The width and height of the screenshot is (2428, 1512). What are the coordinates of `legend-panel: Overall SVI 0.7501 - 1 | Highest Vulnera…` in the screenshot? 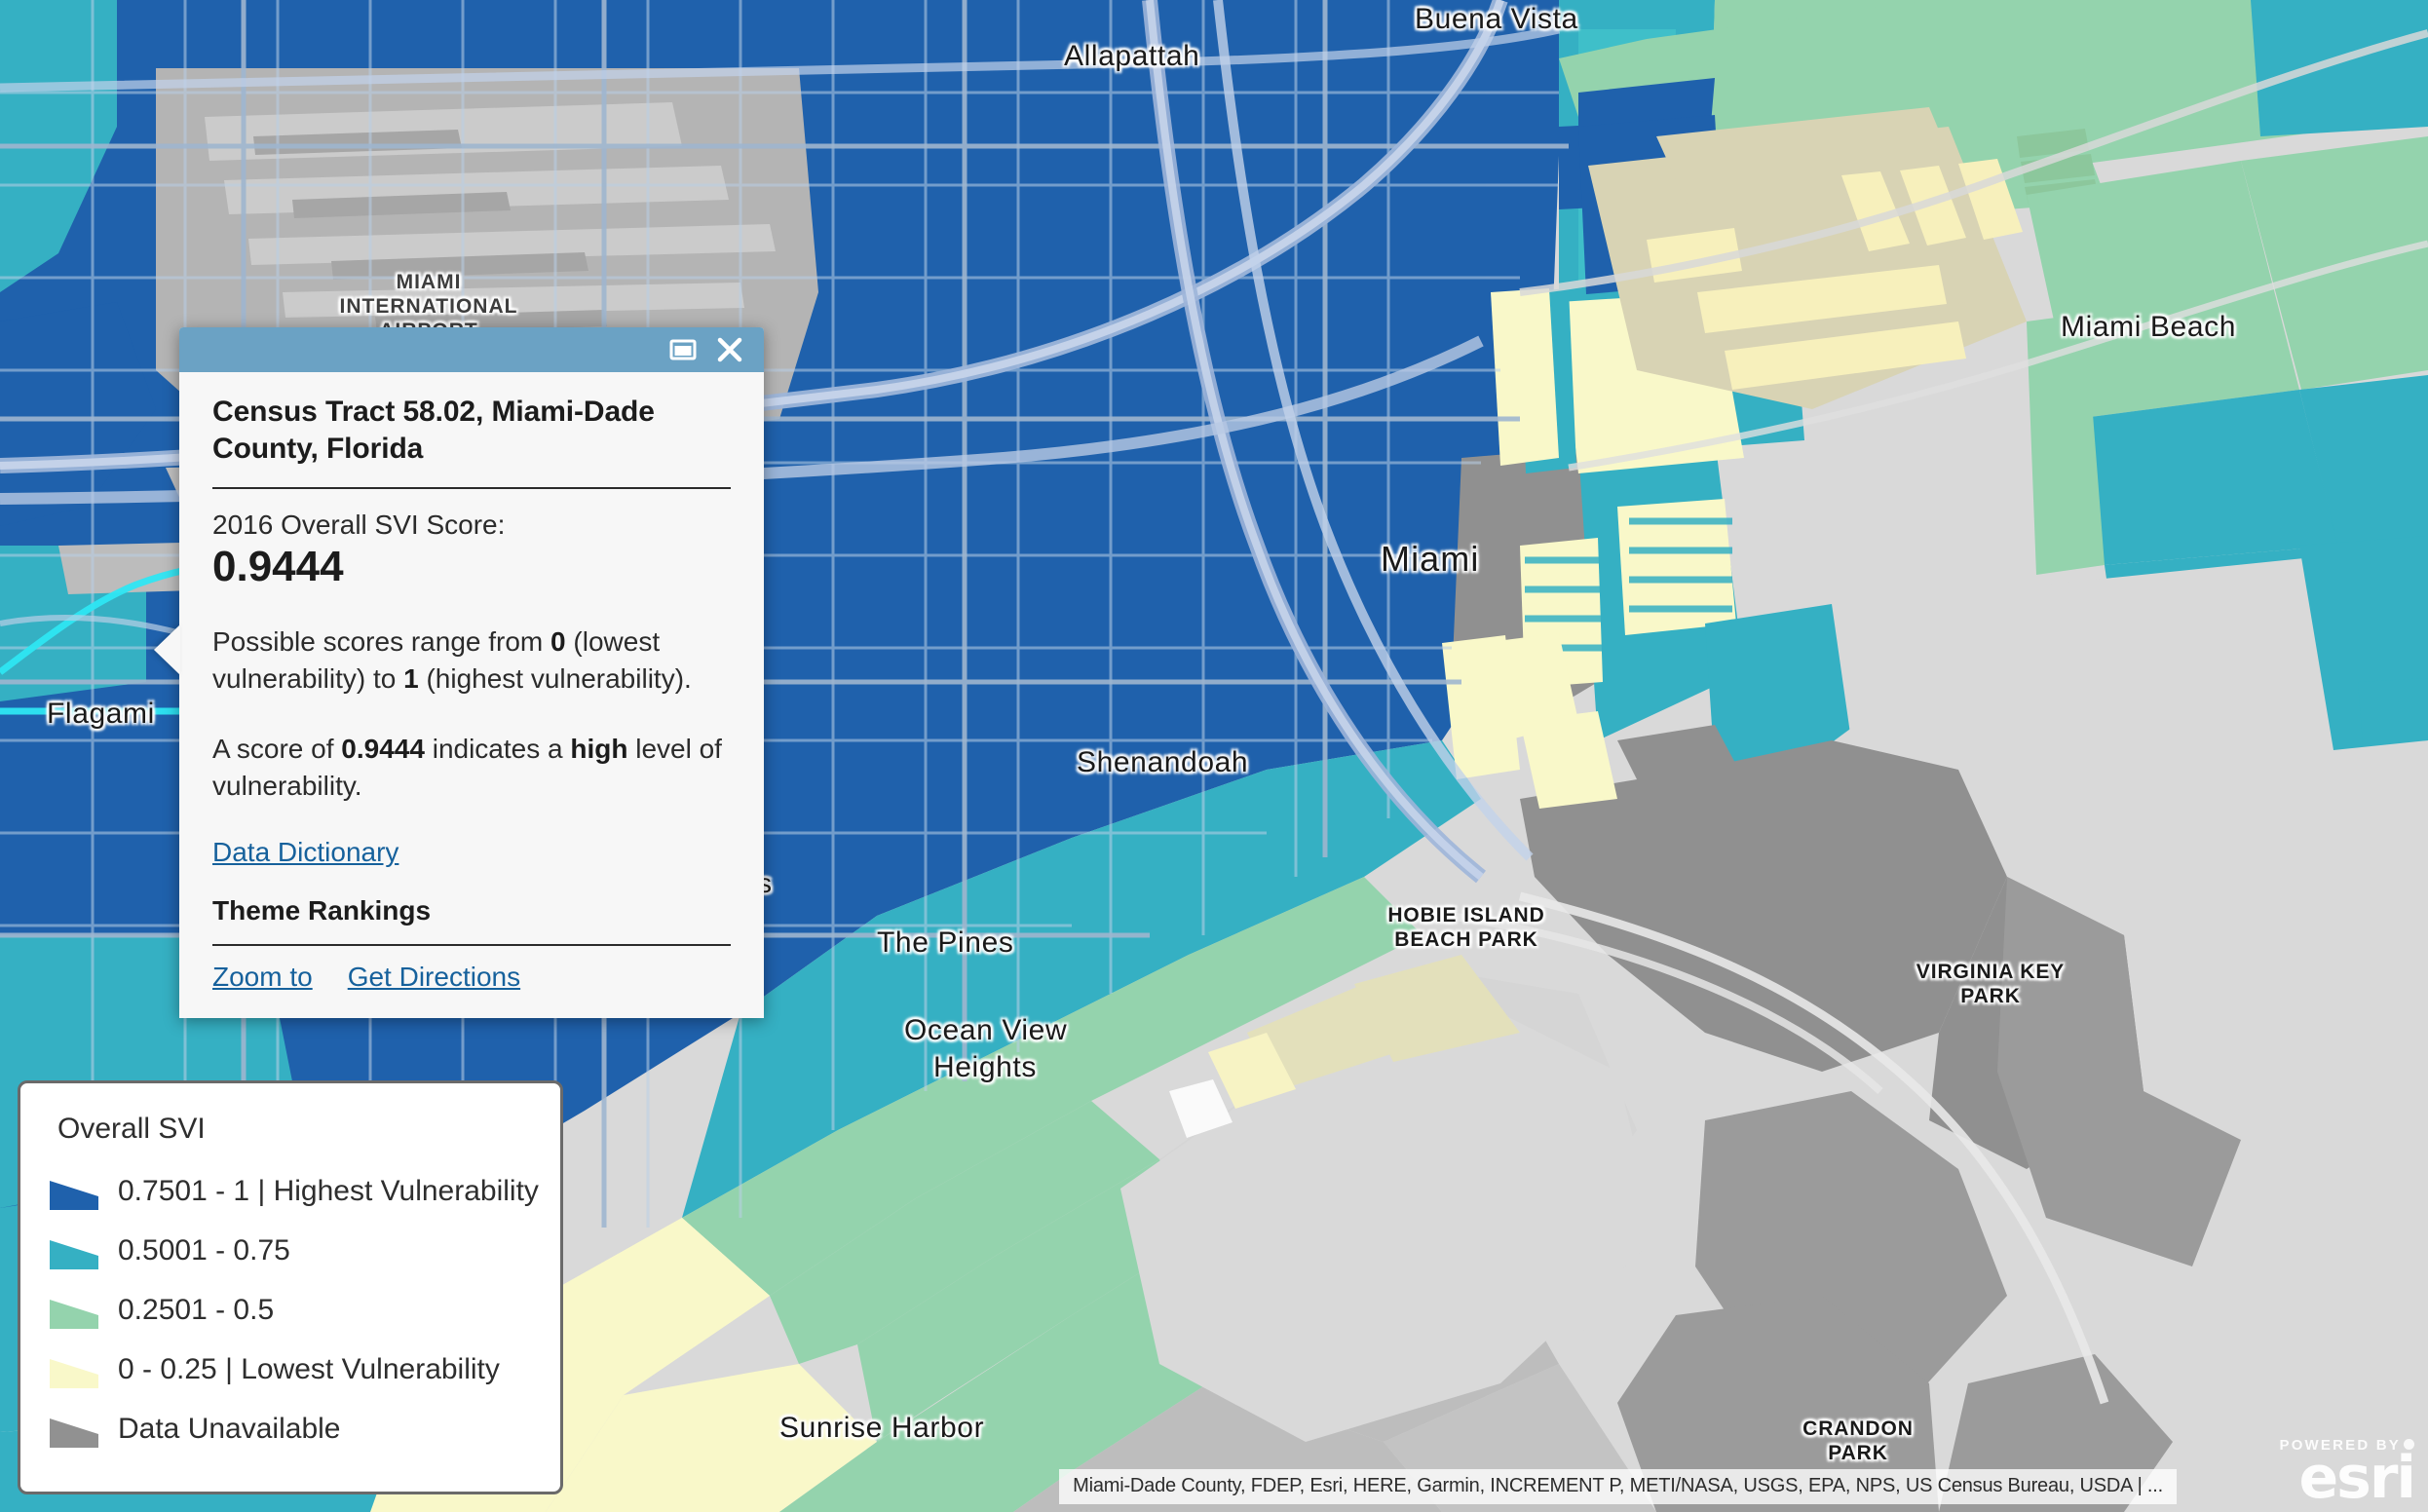 It's located at (290, 1287).